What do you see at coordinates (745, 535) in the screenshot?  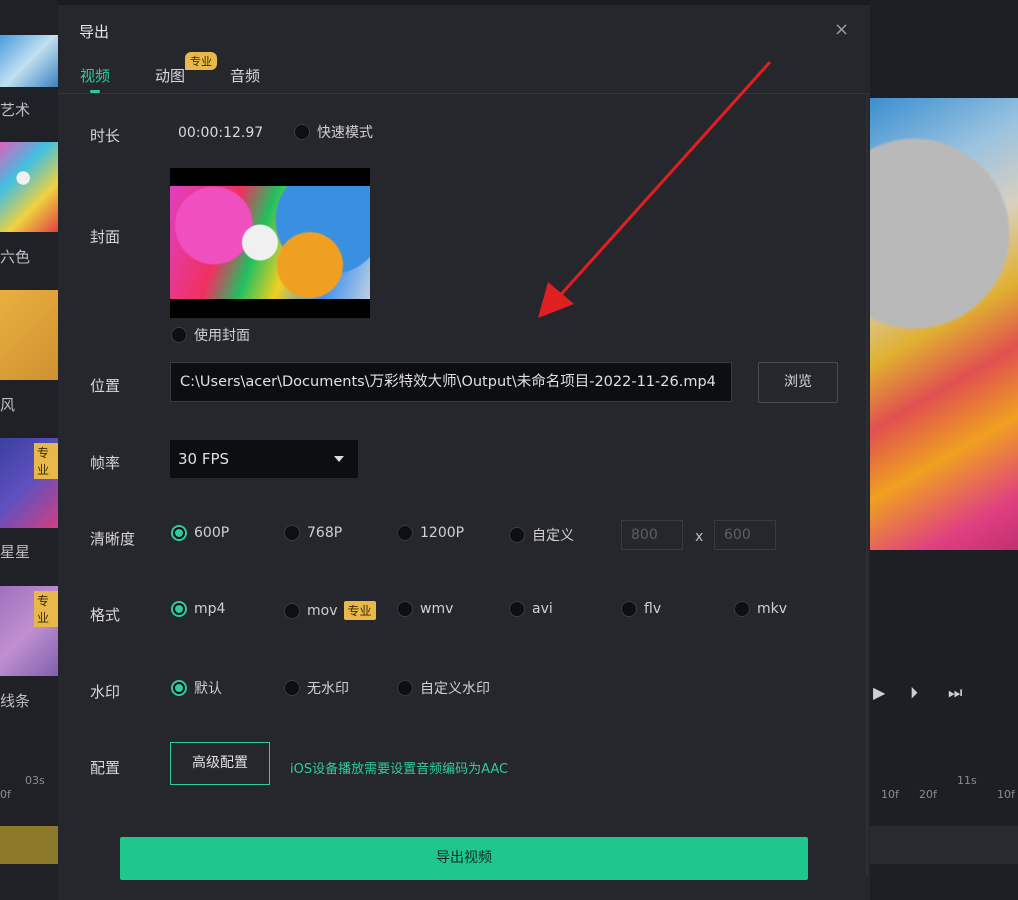 I see `custom-height-input: 600` at bounding box center [745, 535].